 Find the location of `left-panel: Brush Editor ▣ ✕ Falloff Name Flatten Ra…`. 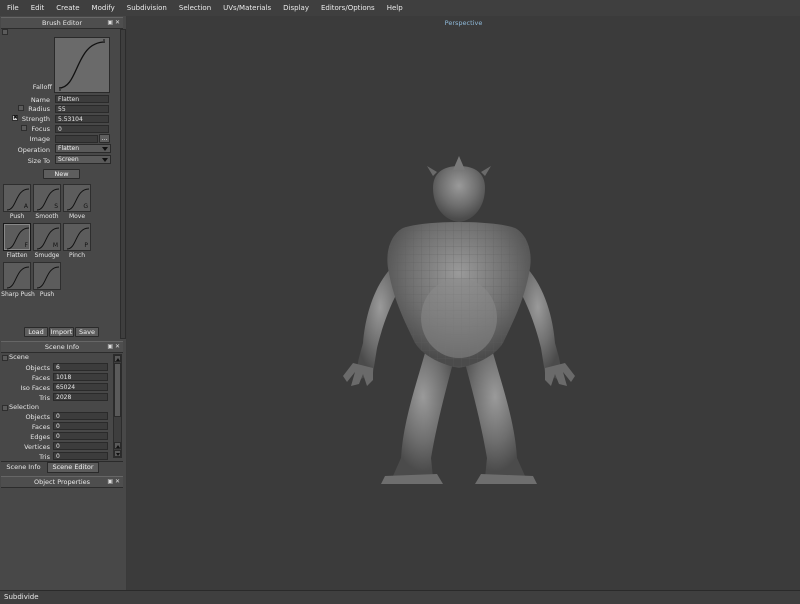

left-panel: Brush Editor ▣ ✕ Falloff Name Flatten Ra… is located at coordinates (63, 303).